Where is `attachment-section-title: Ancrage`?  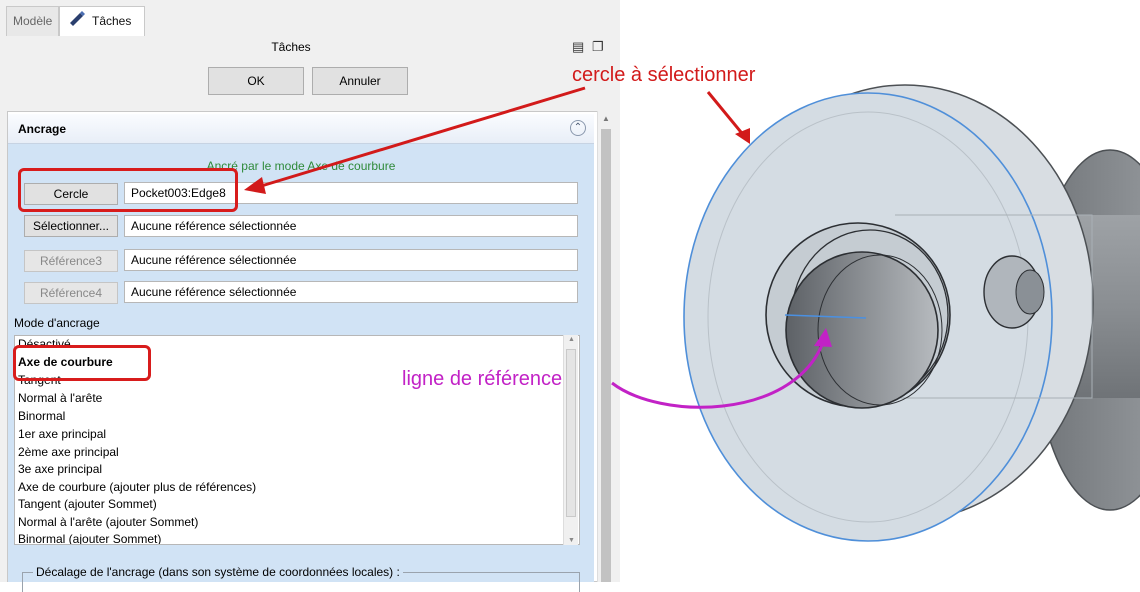
attachment-section-title: Ancrage is located at coordinates (42, 129).